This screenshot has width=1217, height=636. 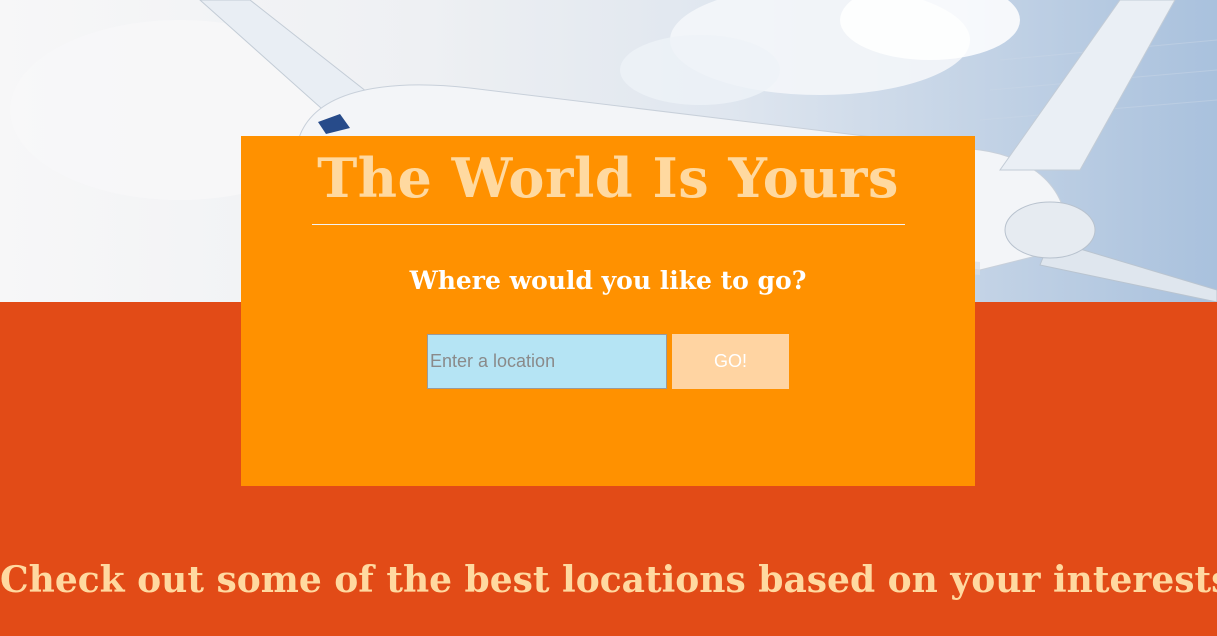 What do you see at coordinates (608, 280) in the screenshot?
I see `search-prompt: Where would you like to go?` at bounding box center [608, 280].